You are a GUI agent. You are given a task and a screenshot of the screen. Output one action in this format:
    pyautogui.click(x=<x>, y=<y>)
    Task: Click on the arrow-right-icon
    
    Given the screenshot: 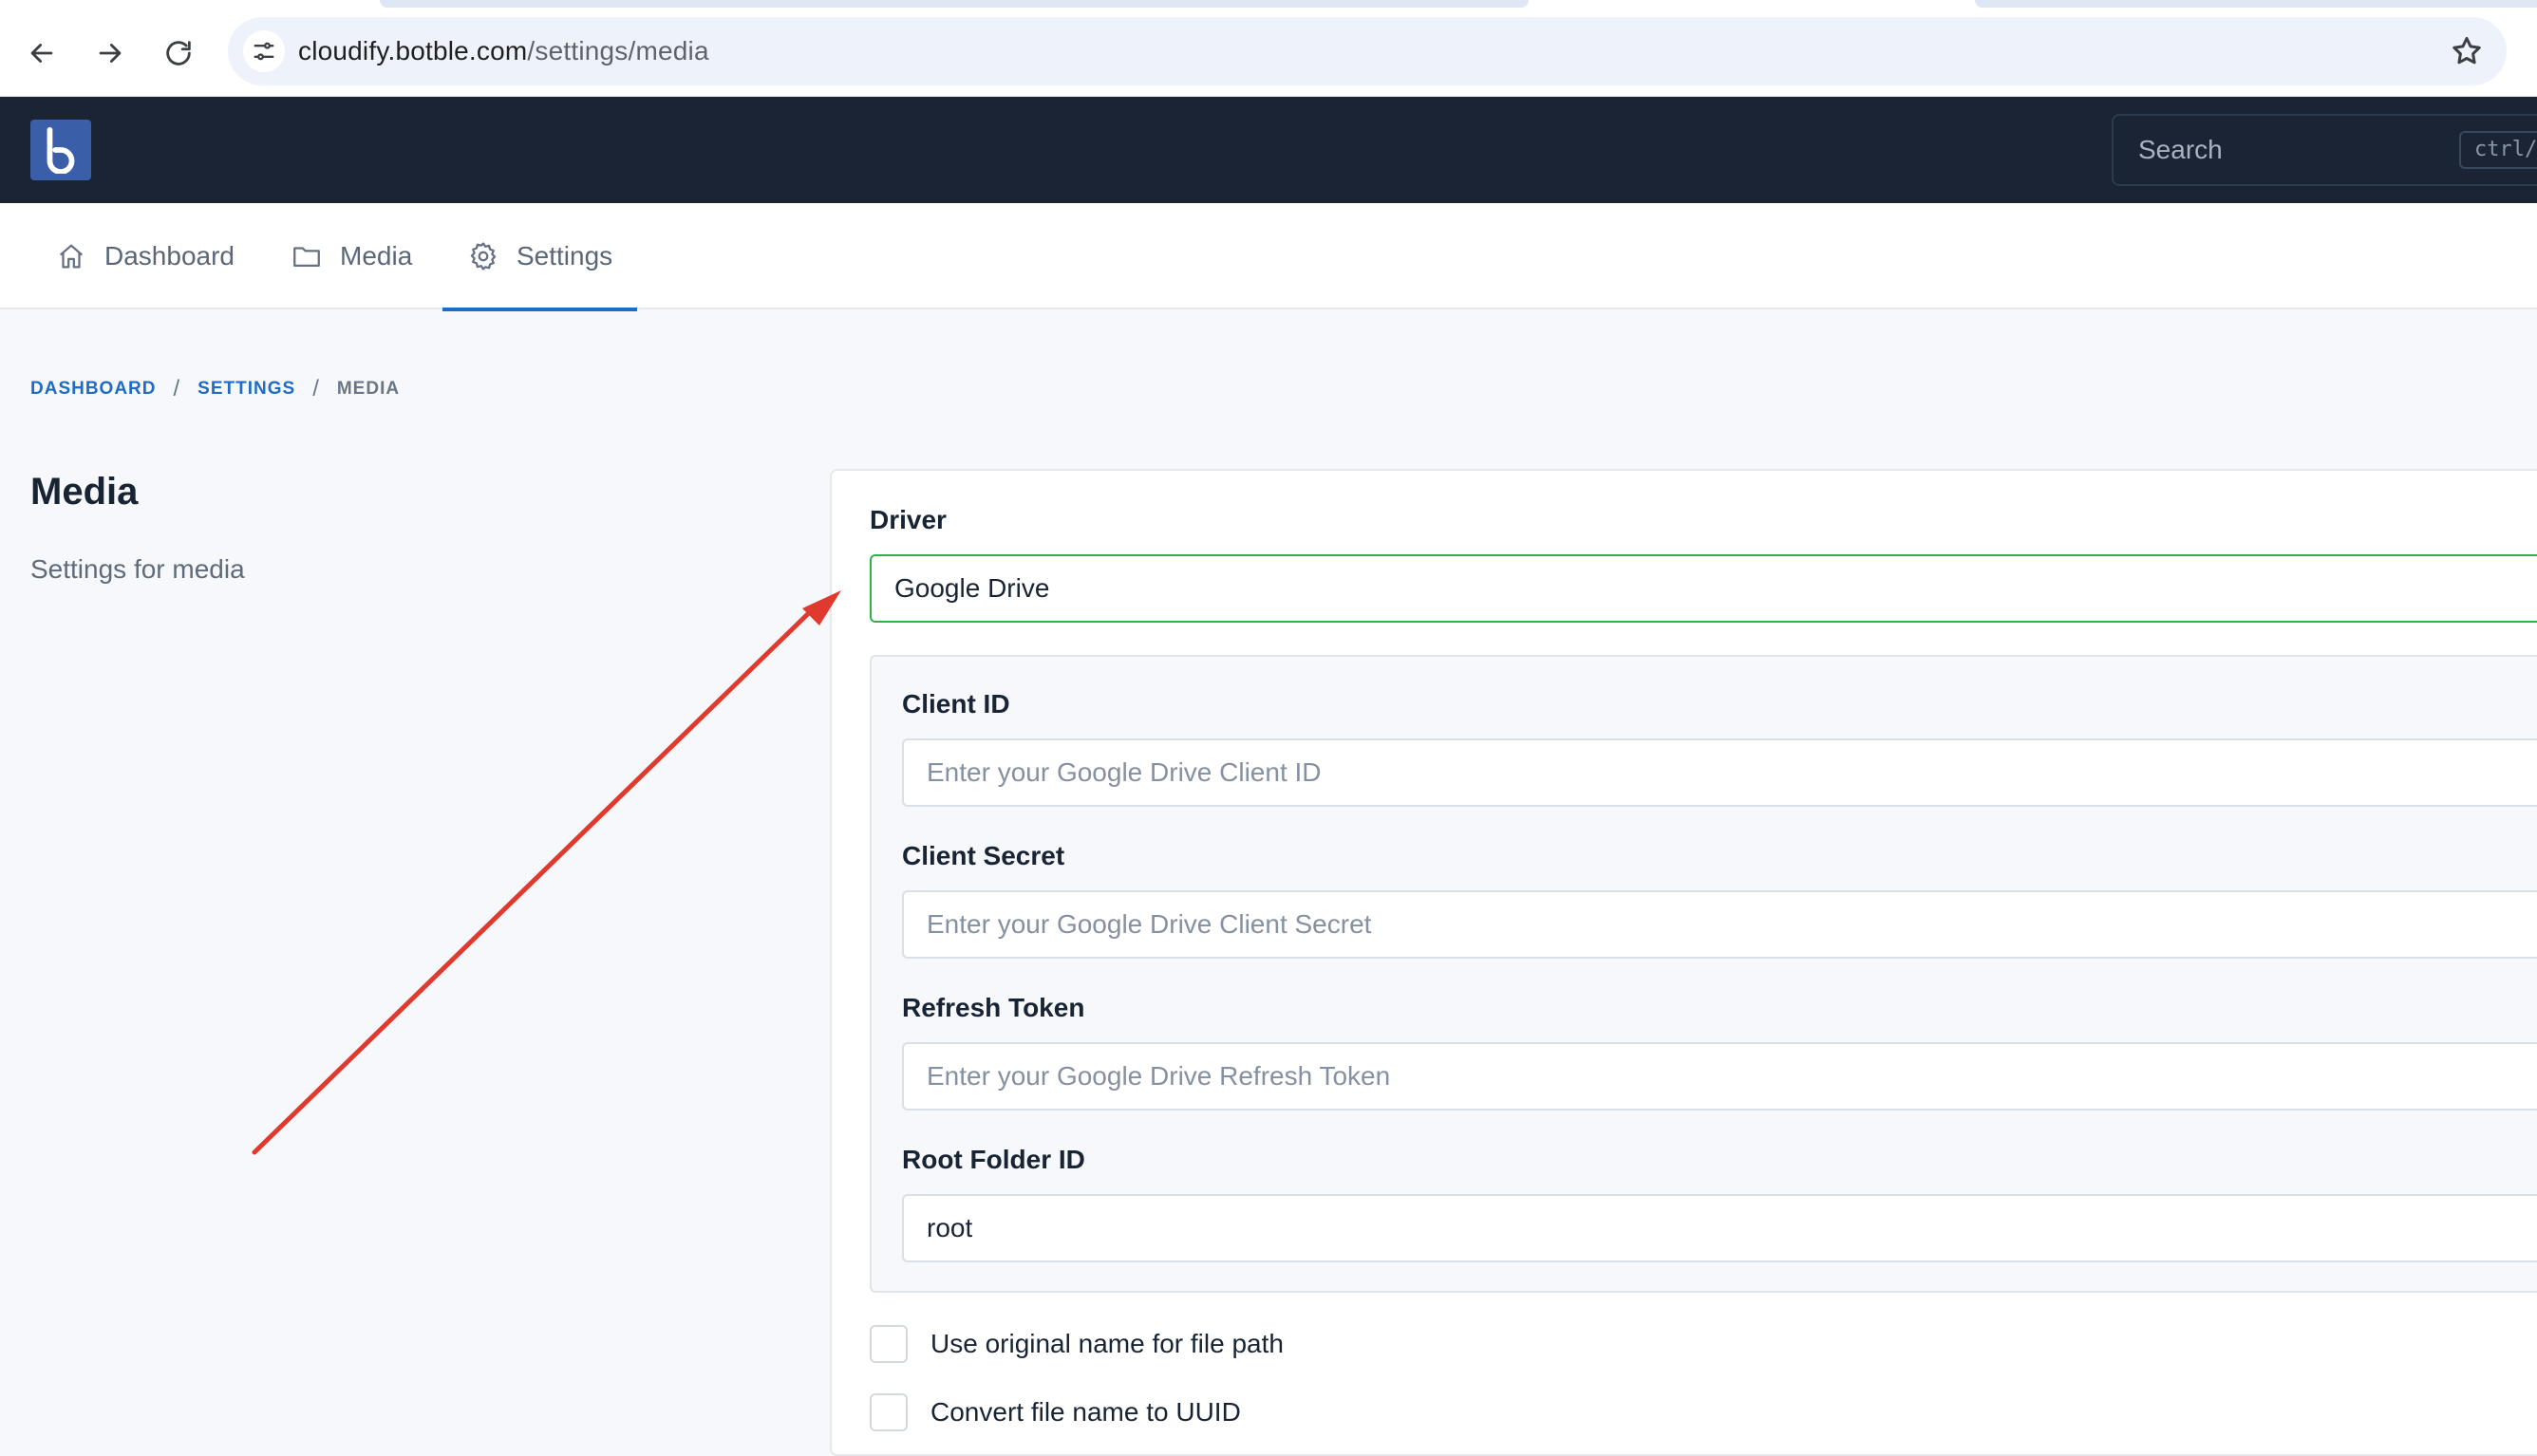 What is the action you would take?
    pyautogui.click(x=110, y=53)
    